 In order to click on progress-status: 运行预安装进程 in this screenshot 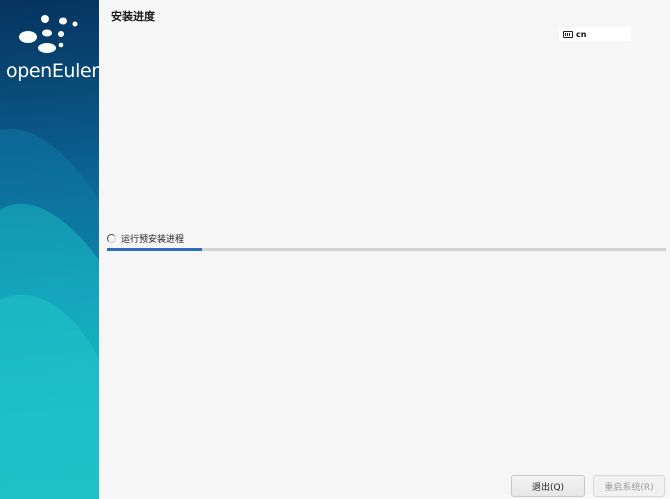, I will do `click(145, 238)`.